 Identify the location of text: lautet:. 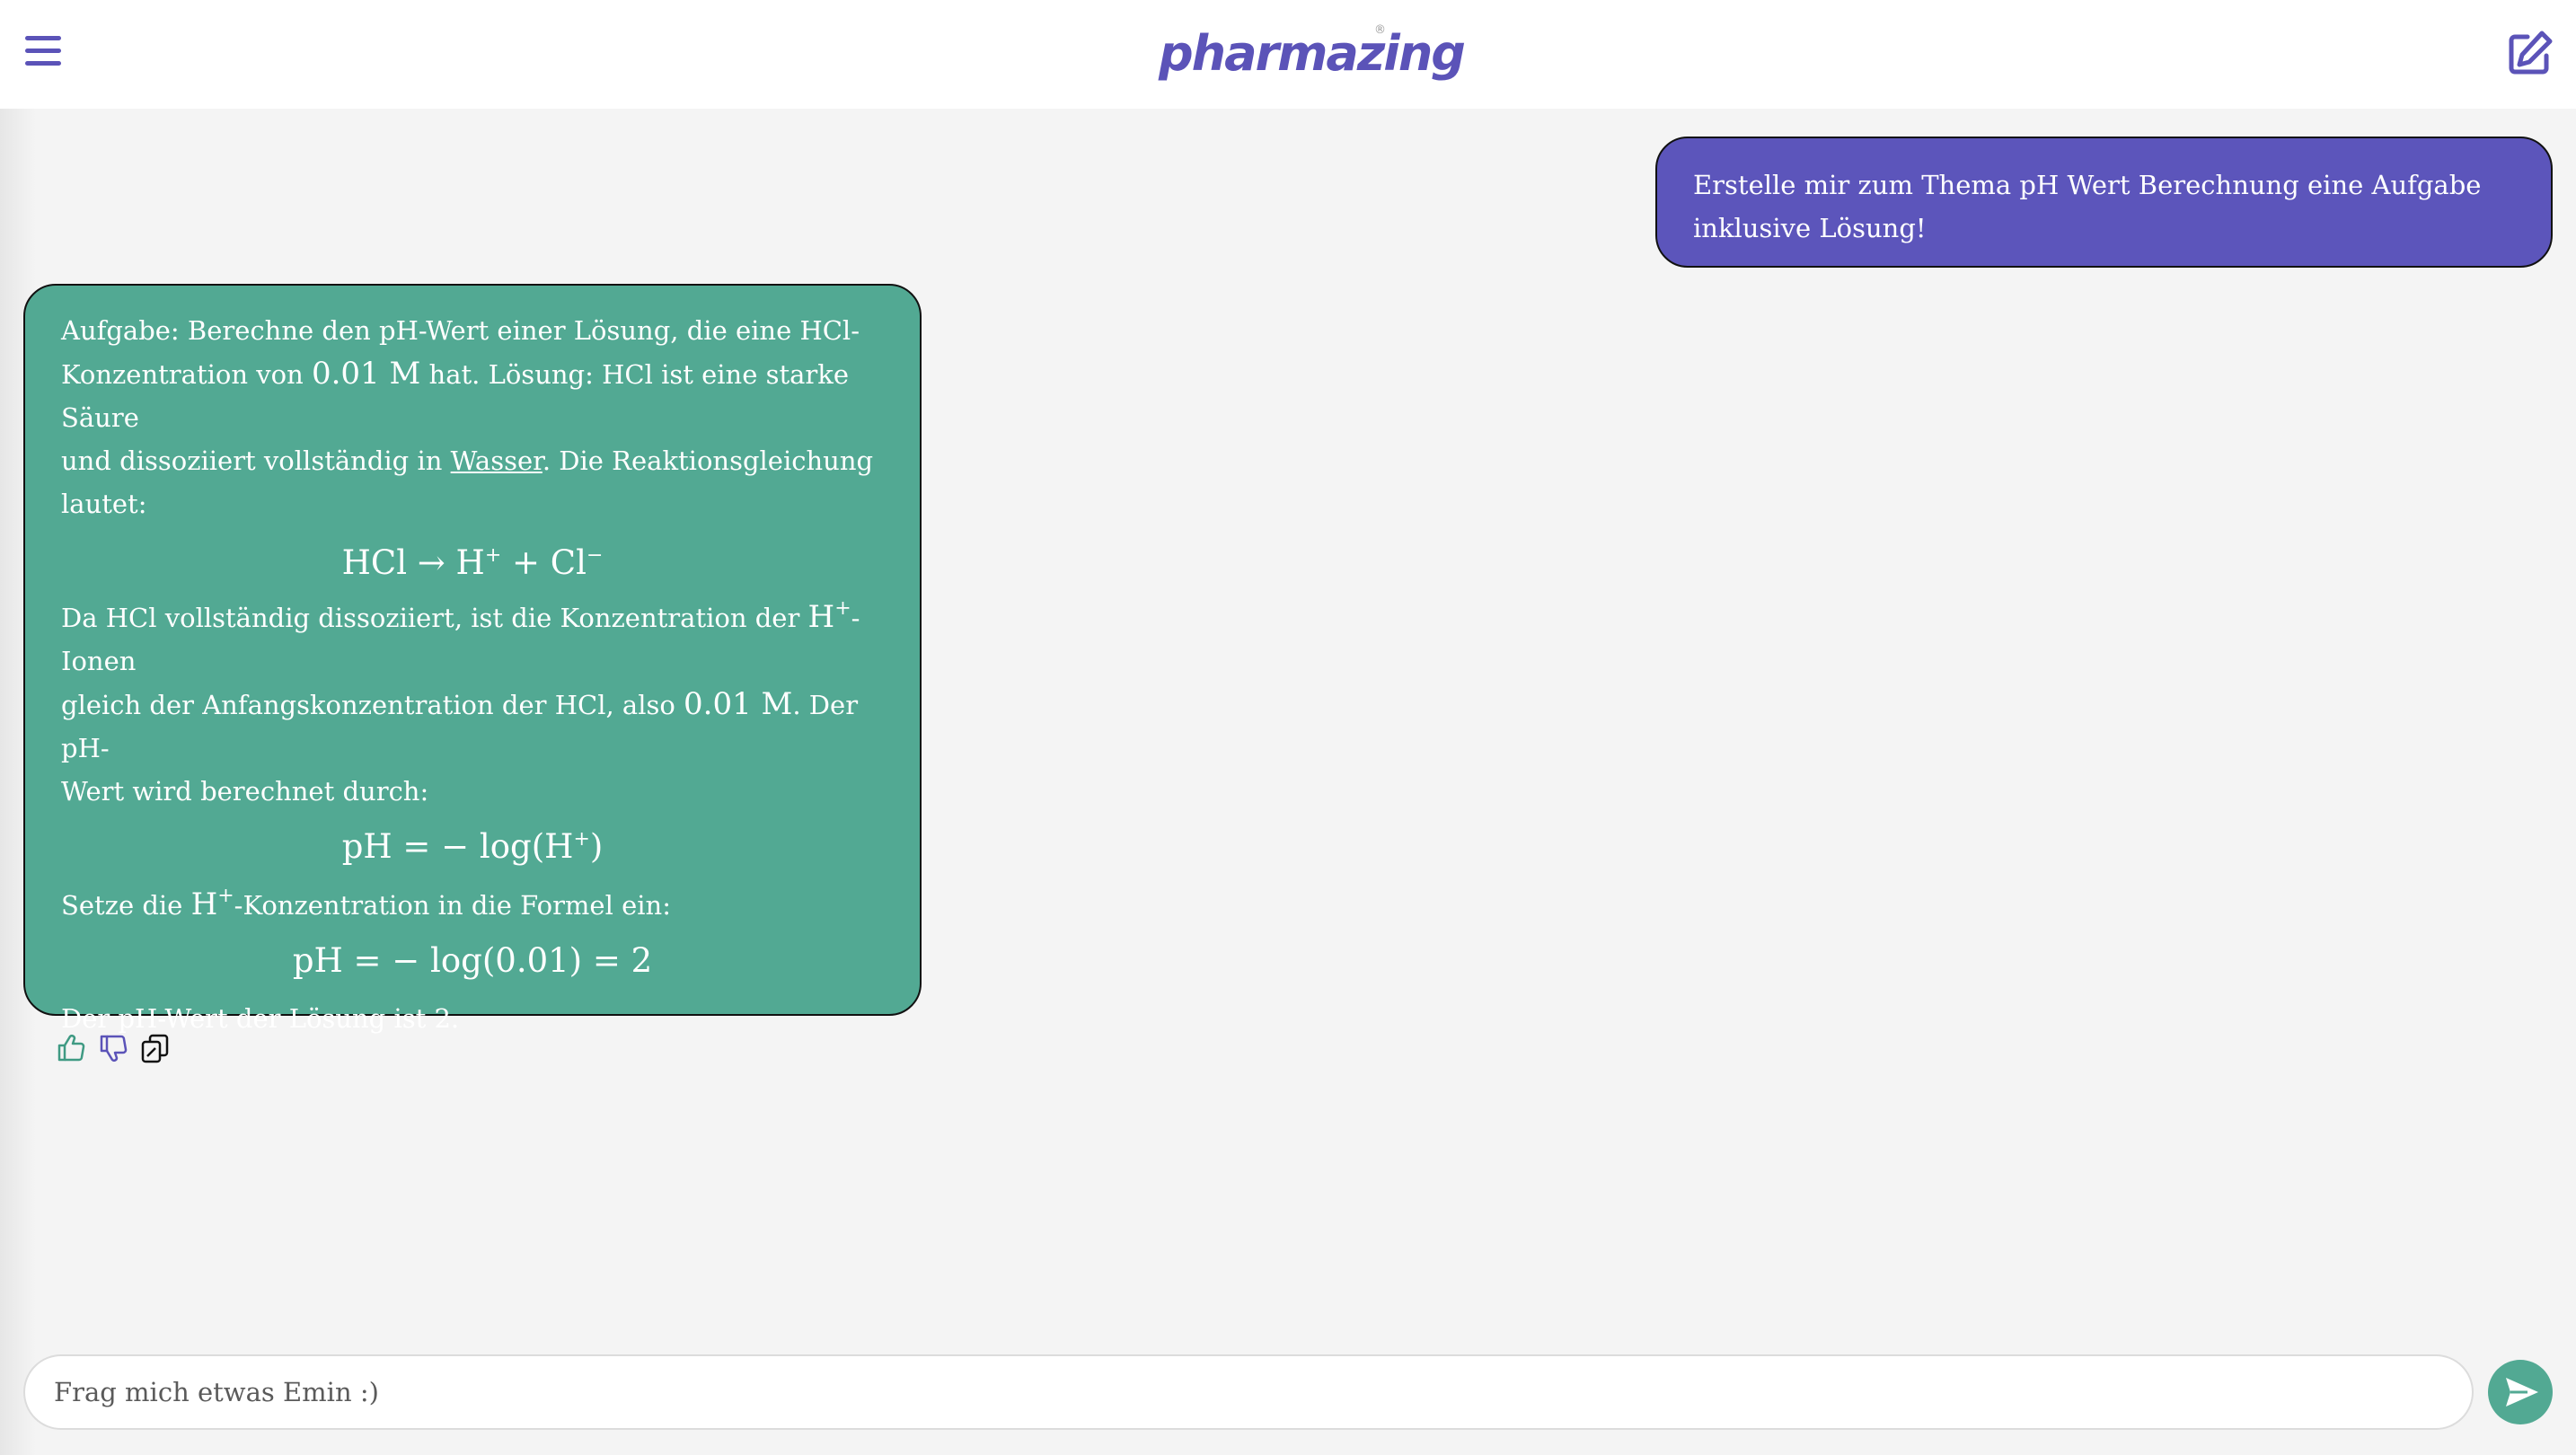
(104, 504).